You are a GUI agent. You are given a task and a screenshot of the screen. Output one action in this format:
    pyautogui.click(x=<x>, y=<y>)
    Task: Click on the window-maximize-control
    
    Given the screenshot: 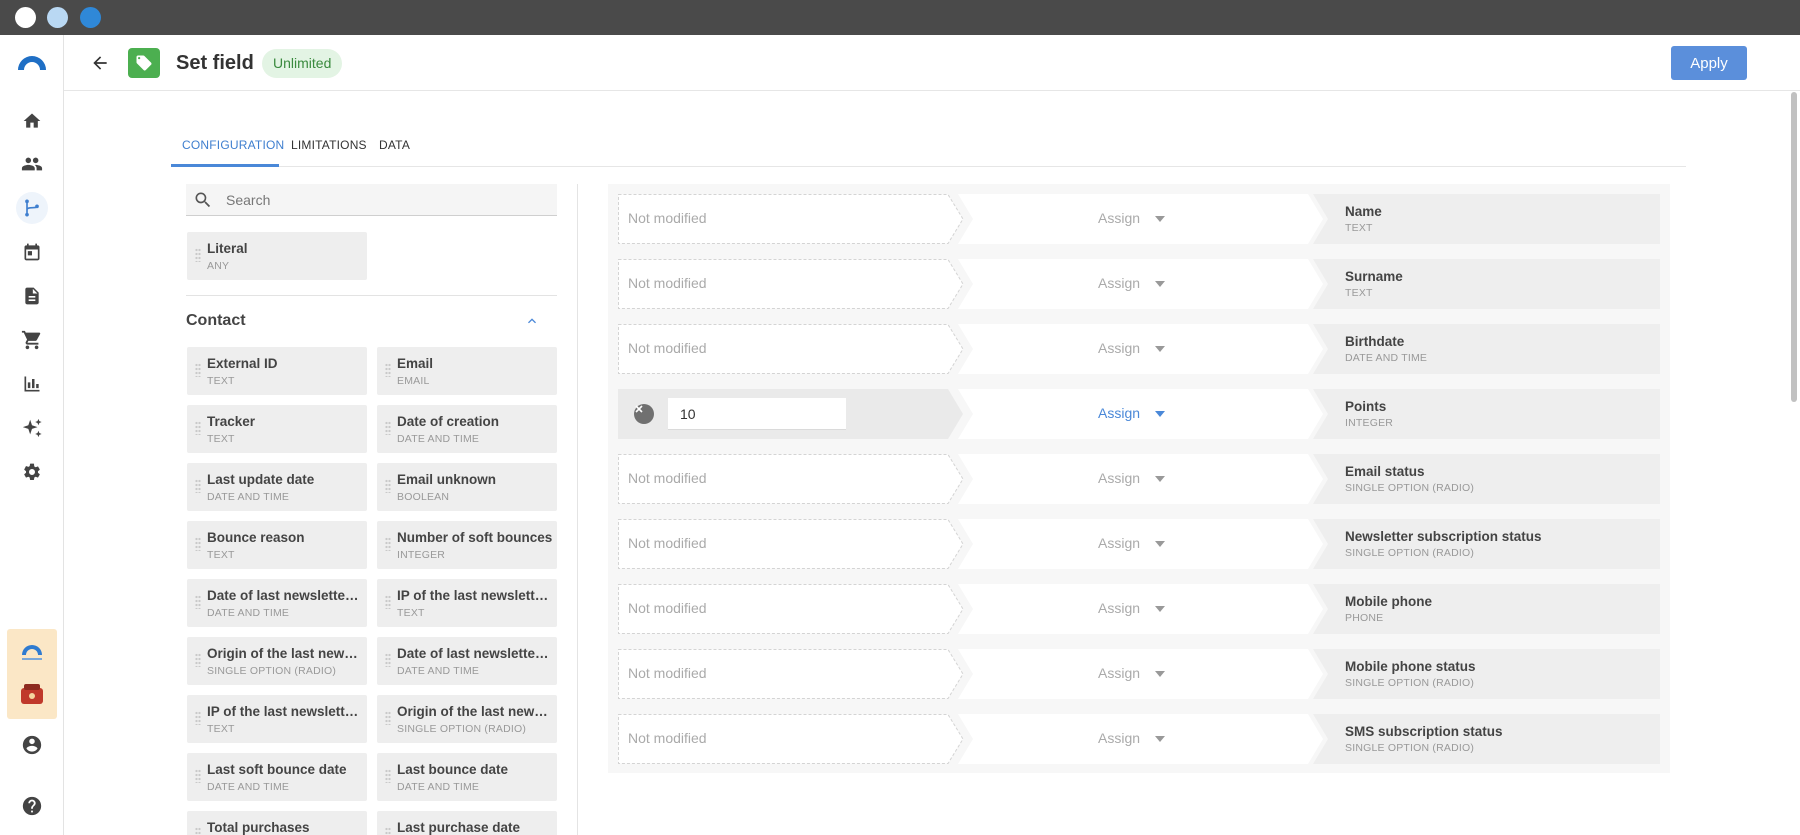 What is the action you would take?
    pyautogui.click(x=90, y=17)
    